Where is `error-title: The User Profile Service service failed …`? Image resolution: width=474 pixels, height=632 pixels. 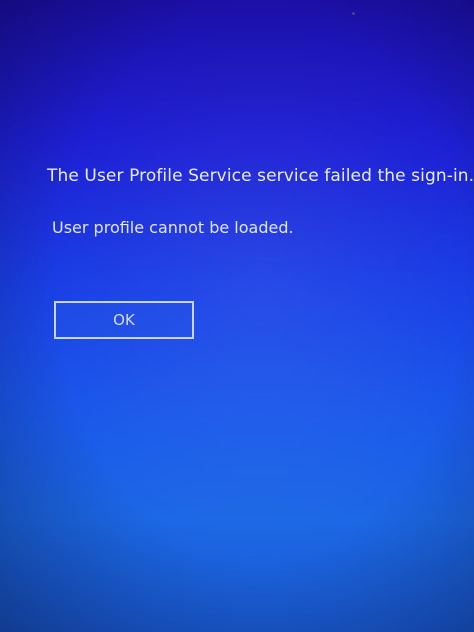
error-title: The User Profile Service service failed … is located at coordinates (260, 176).